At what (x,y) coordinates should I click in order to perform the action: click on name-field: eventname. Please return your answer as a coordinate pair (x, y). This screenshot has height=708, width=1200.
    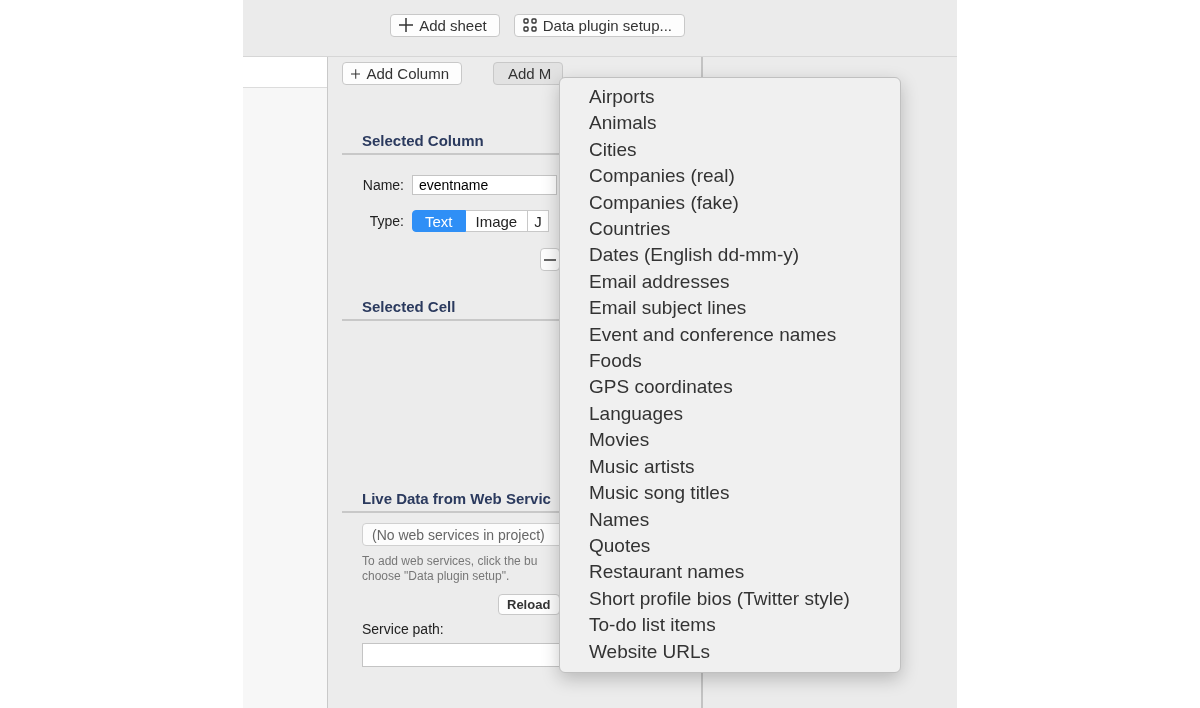
    Looking at the image, I should click on (484, 185).